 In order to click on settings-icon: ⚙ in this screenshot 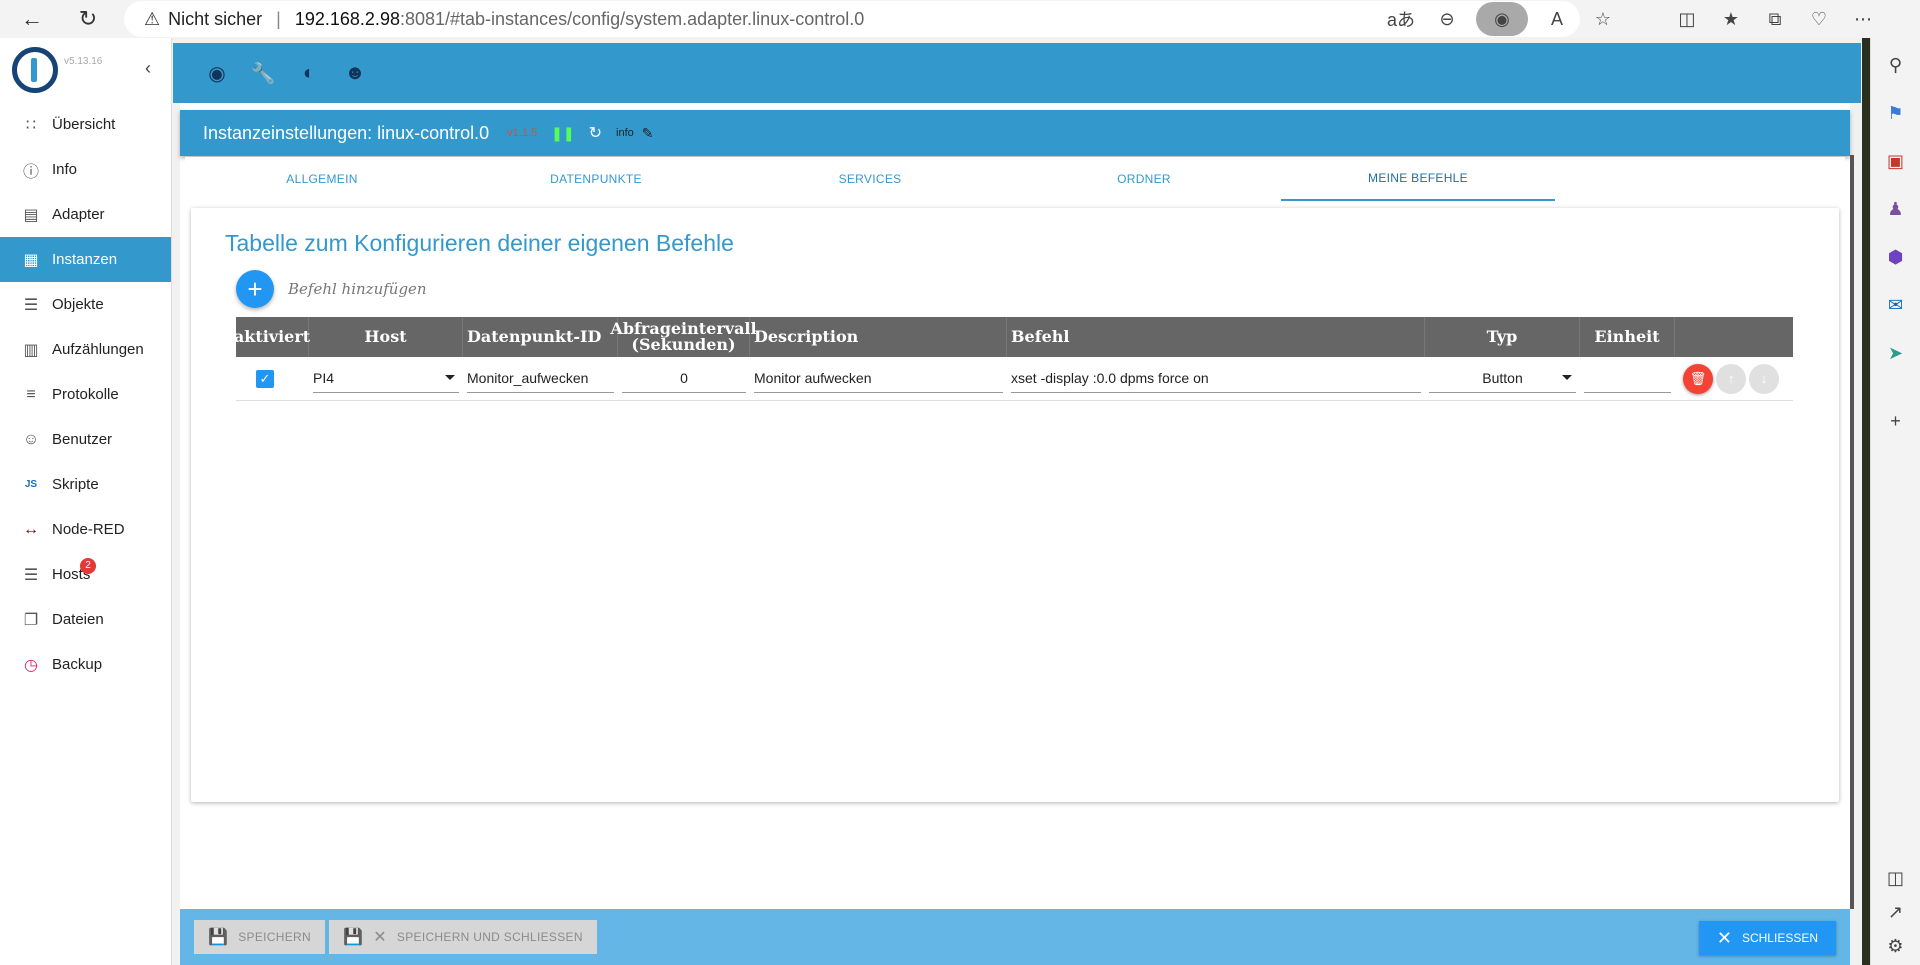, I will do `click(1896, 946)`.